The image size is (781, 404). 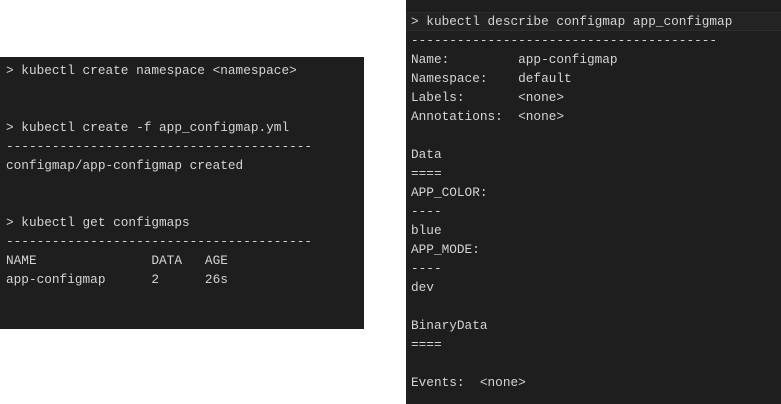 What do you see at coordinates (117, 260) in the screenshot?
I see `output-line: NAME DATA AGE` at bounding box center [117, 260].